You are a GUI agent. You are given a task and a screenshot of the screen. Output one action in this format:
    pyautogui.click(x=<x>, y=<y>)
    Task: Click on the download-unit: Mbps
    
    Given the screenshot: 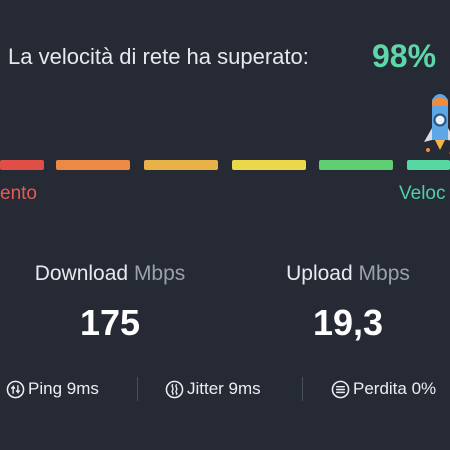 What is the action you would take?
    pyautogui.click(x=159, y=273)
    